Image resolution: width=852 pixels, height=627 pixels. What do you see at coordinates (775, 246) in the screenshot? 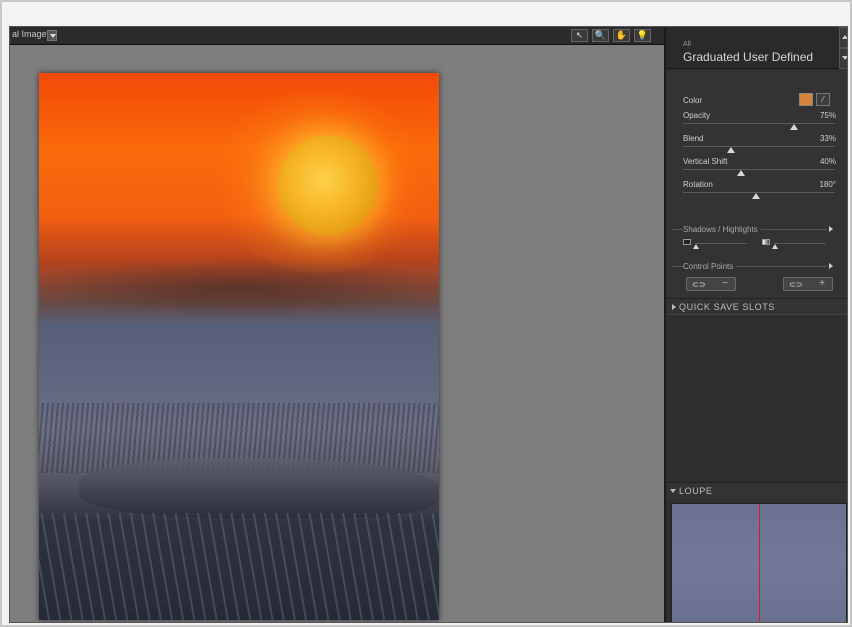
I see `highlights-thumb` at bounding box center [775, 246].